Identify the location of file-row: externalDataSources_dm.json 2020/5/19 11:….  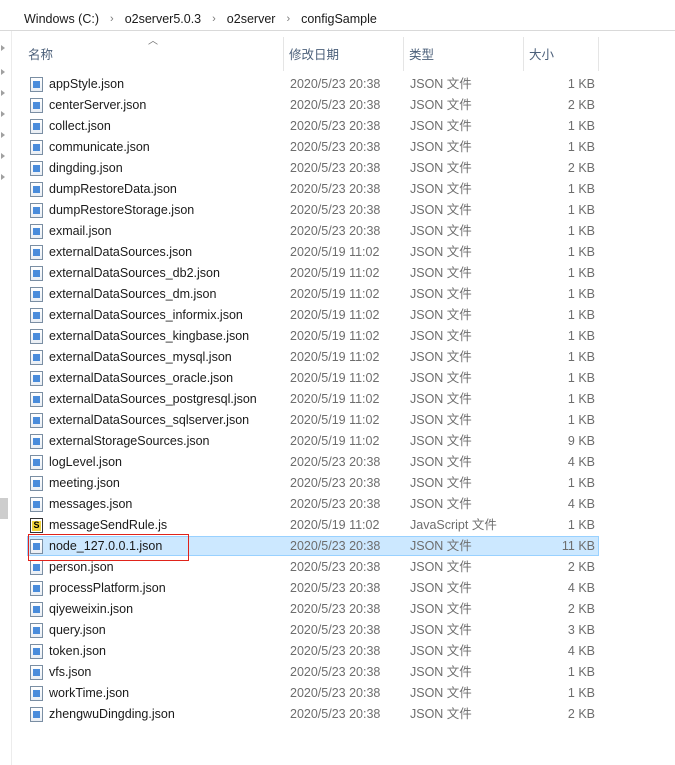
(313, 294).